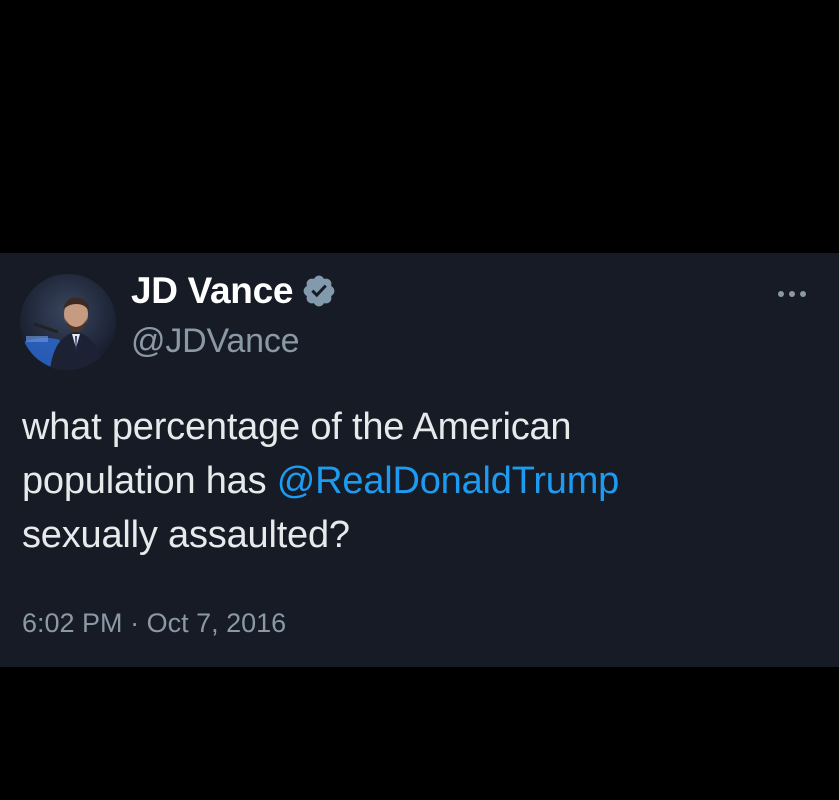 This screenshot has width=839, height=800. Describe the element at coordinates (319, 291) in the screenshot. I see `verified-badge-icon` at that location.